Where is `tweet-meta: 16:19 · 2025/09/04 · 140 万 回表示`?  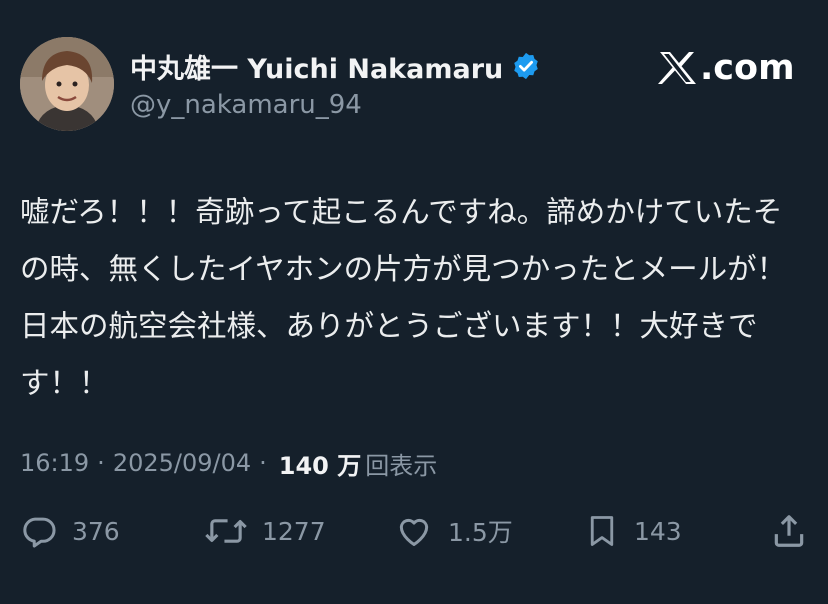
tweet-meta: 16:19 · 2025/09/04 · 140 万 回表示 is located at coordinates (228, 463).